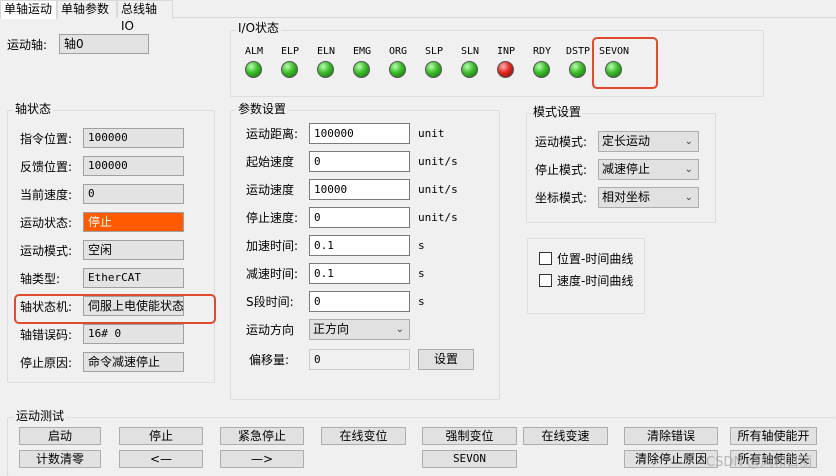 The width and height of the screenshot is (836, 476). I want to click on s-time-unit: s, so click(421, 301).